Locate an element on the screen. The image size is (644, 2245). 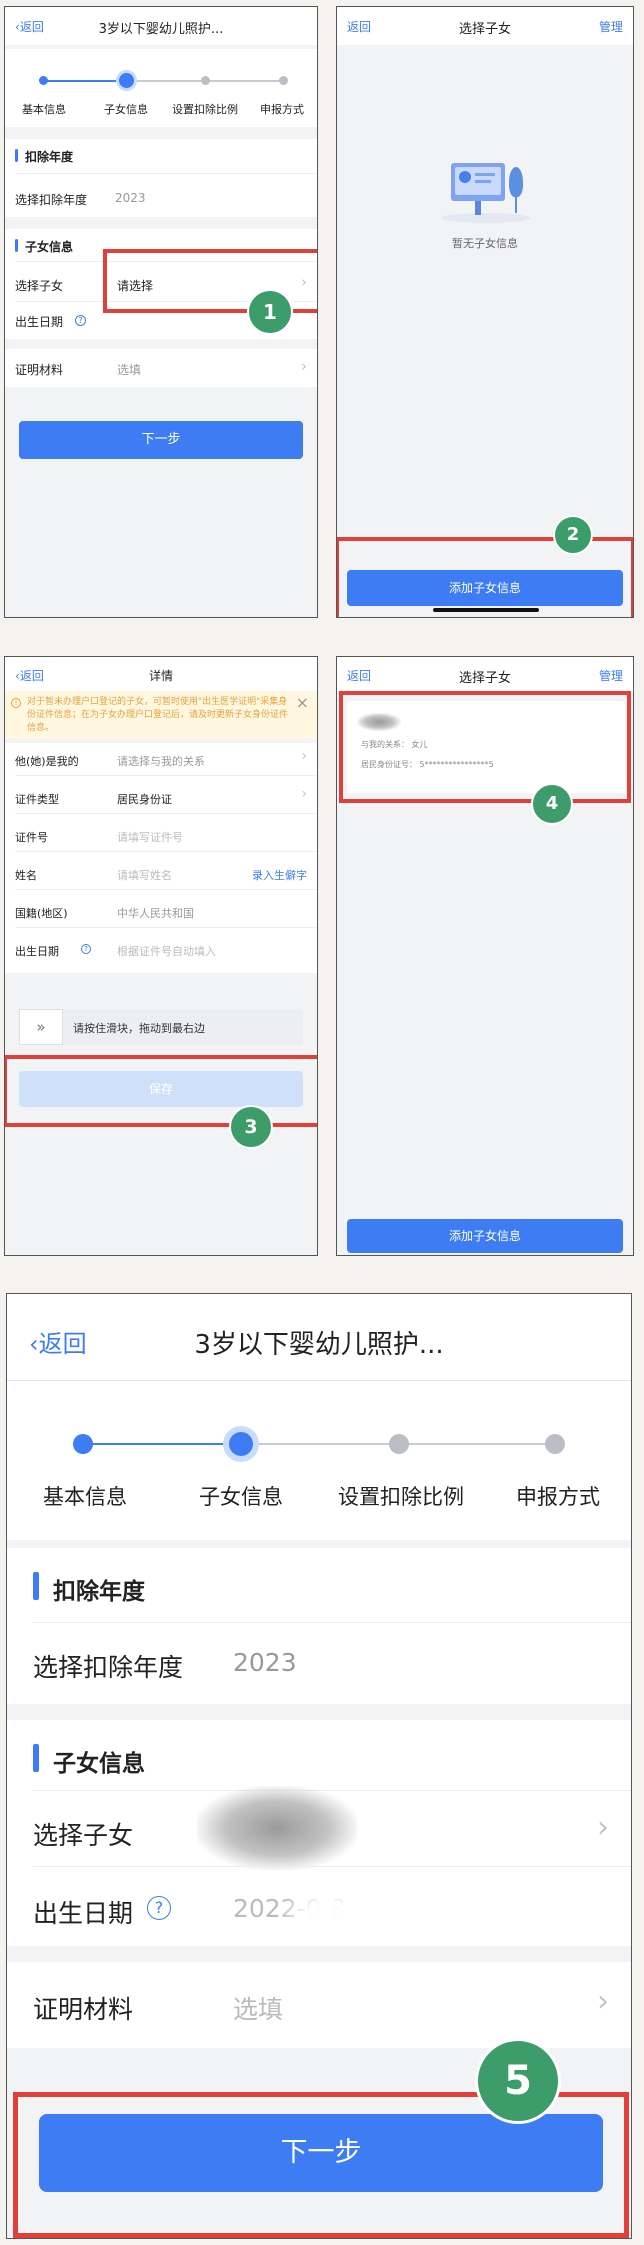
step-badge-4: 4 is located at coordinates (552, 804).